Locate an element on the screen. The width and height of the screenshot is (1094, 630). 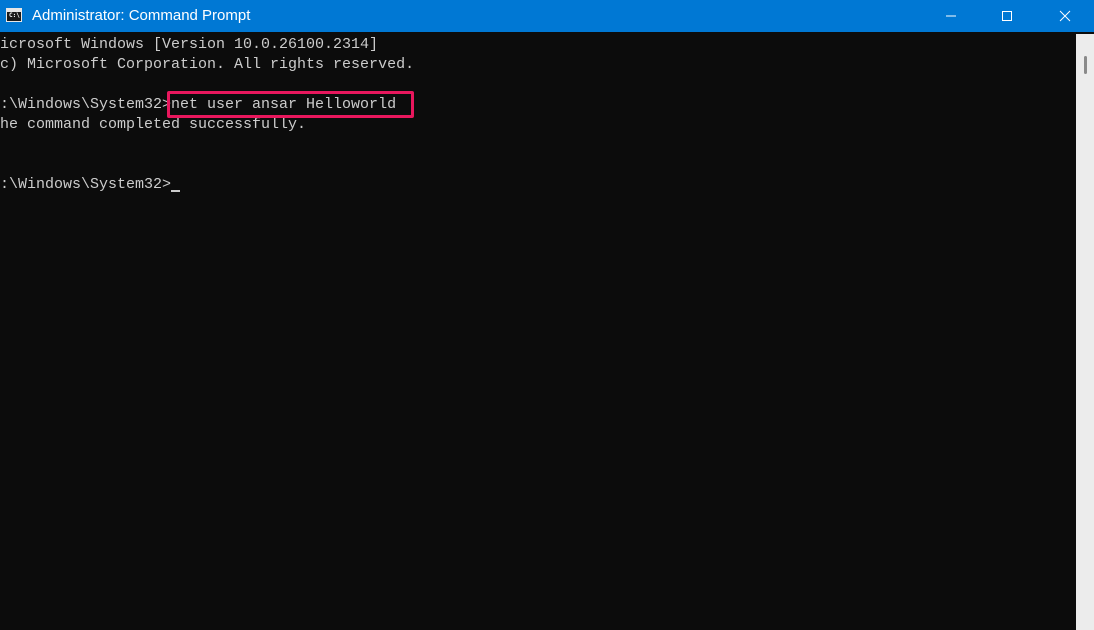
vertical-scrollbar is located at coordinates (1085, 332).